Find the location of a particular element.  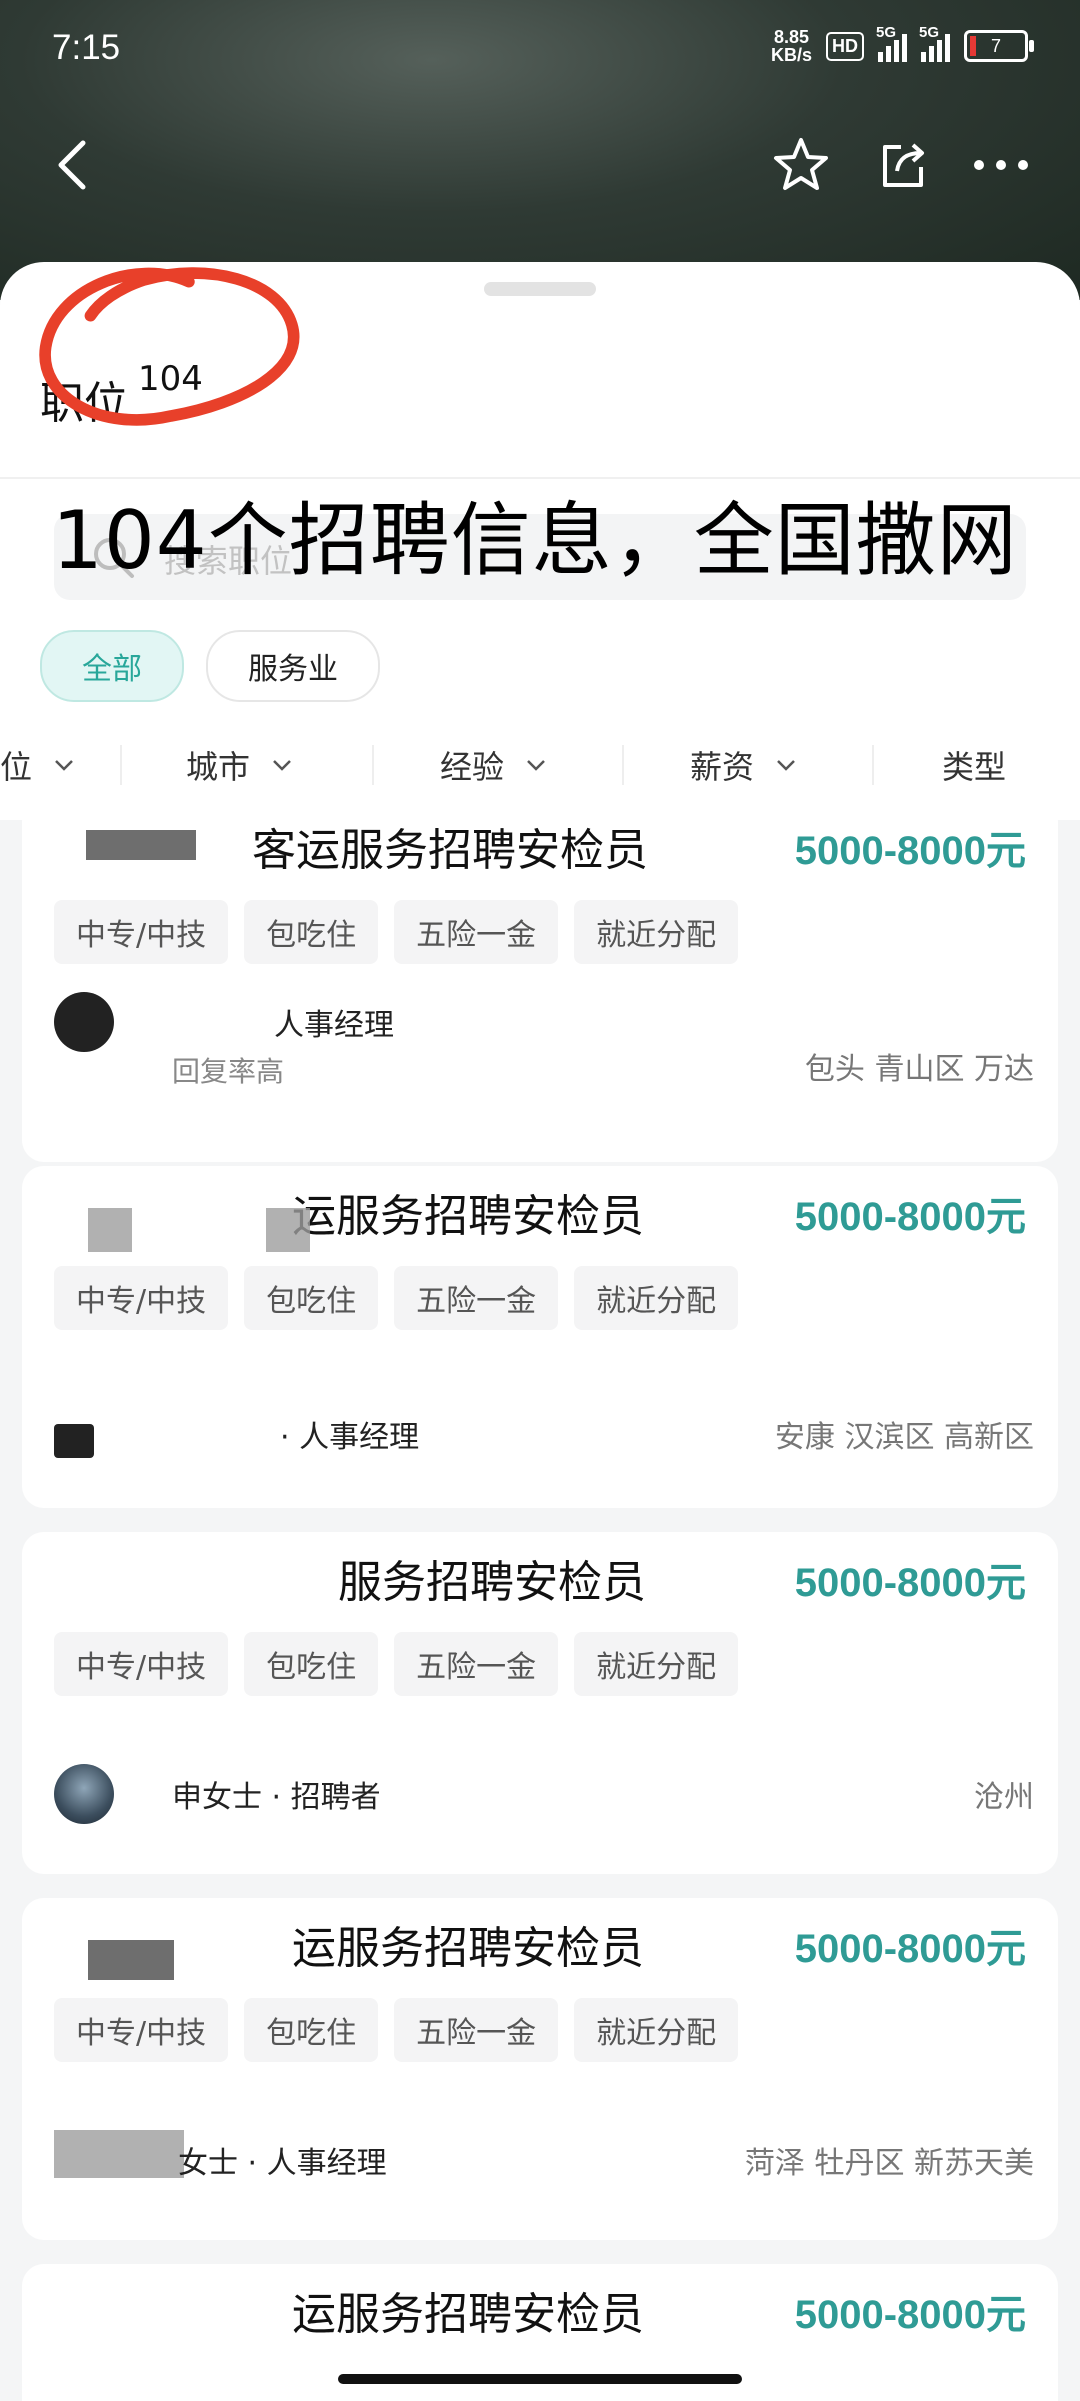

filter-type: 类型 is located at coordinates (974, 765).